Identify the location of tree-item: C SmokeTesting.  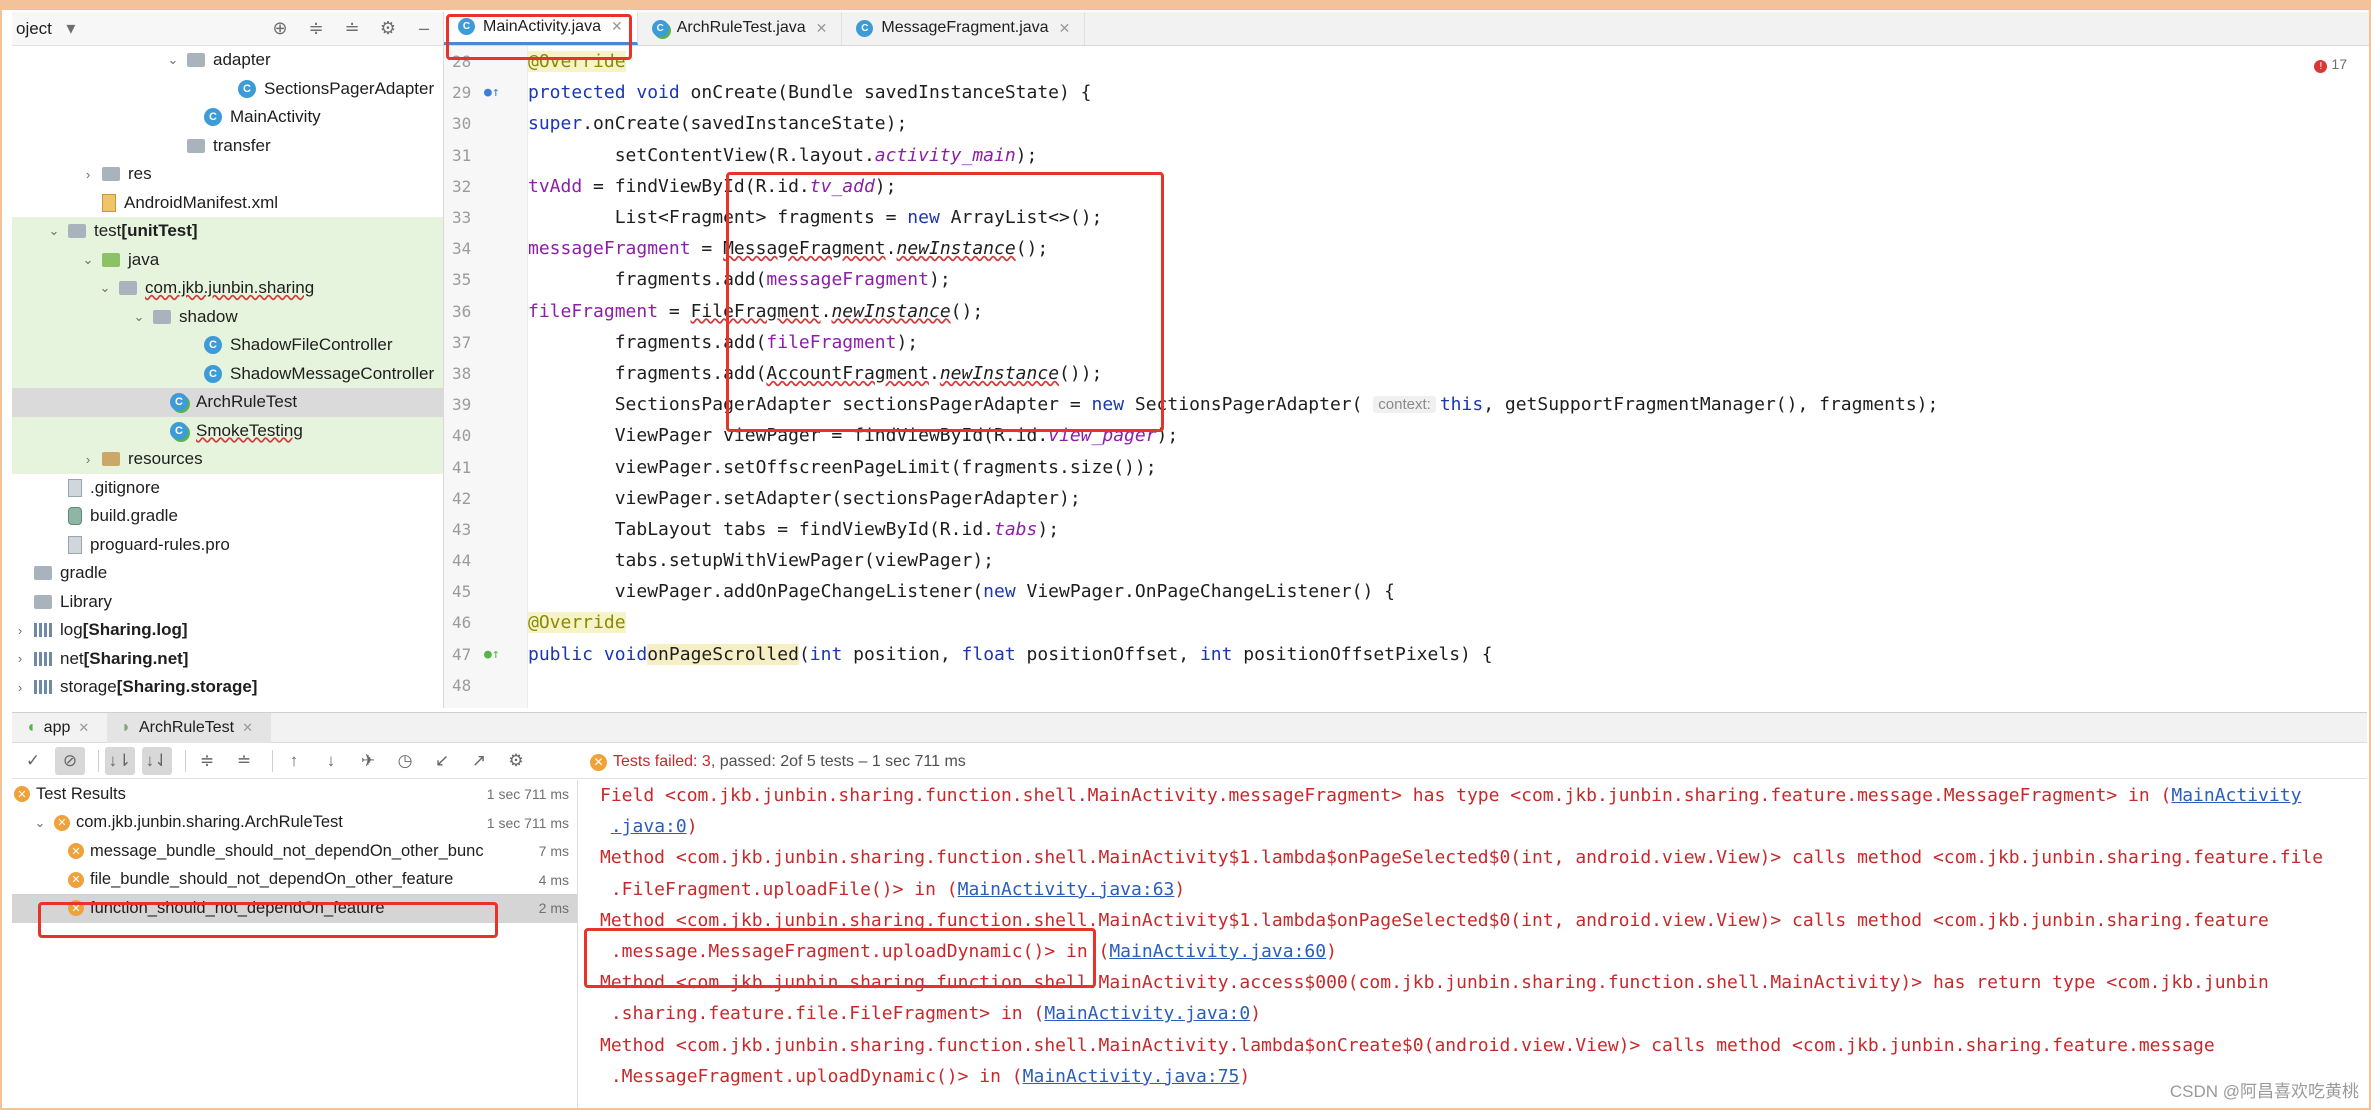
(227, 430).